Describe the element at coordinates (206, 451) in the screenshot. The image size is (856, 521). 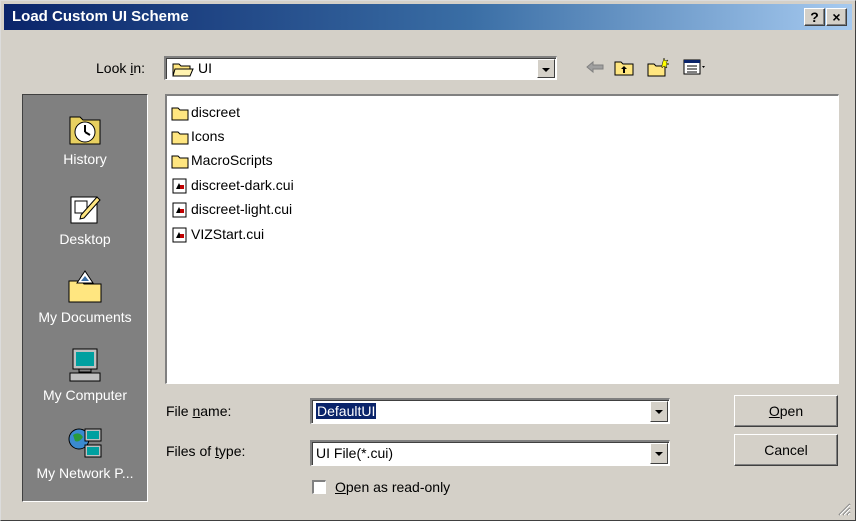
I see `file-type-label: Files of type:` at that location.